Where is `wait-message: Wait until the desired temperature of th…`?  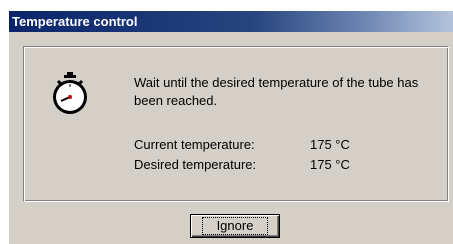
wait-message: Wait until the desired temperature of th… is located at coordinates (276, 91).